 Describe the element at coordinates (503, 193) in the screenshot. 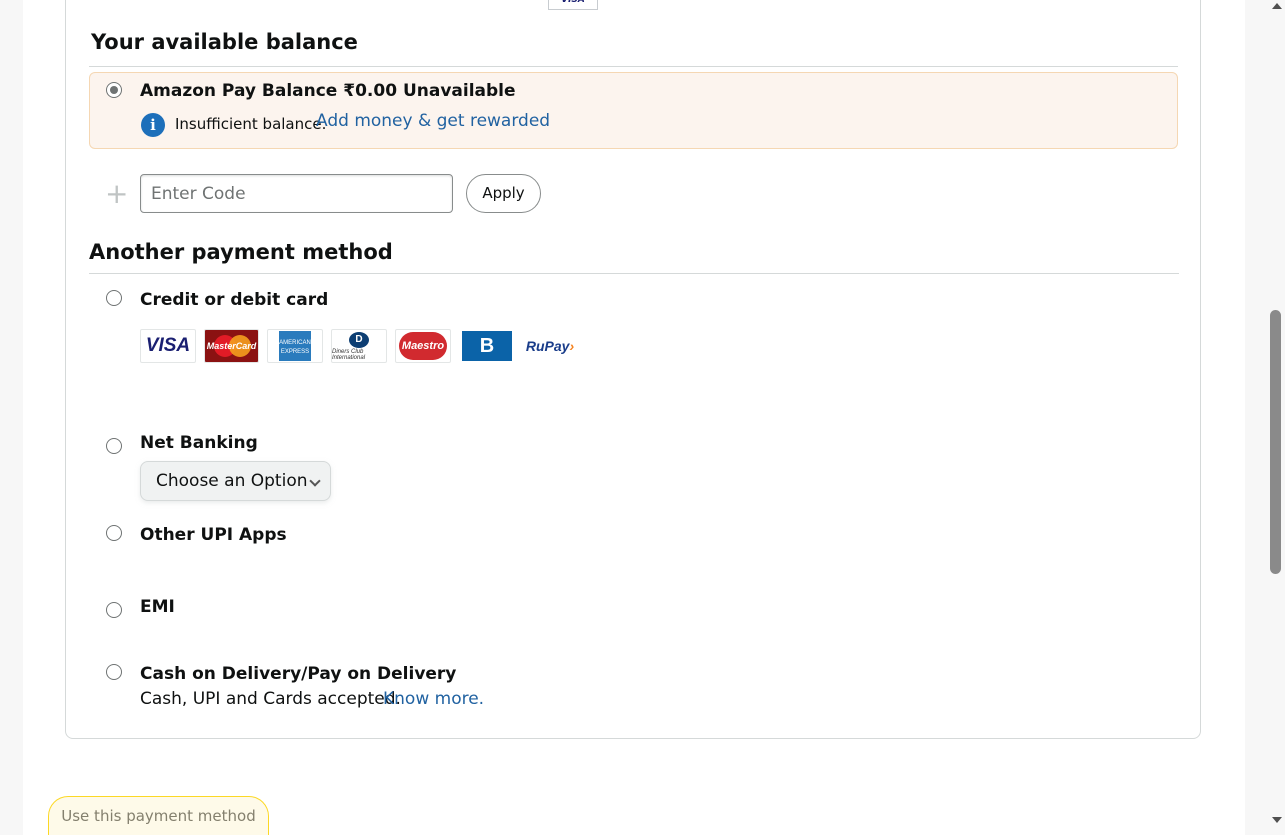

I see `apply-button: Apply` at that location.